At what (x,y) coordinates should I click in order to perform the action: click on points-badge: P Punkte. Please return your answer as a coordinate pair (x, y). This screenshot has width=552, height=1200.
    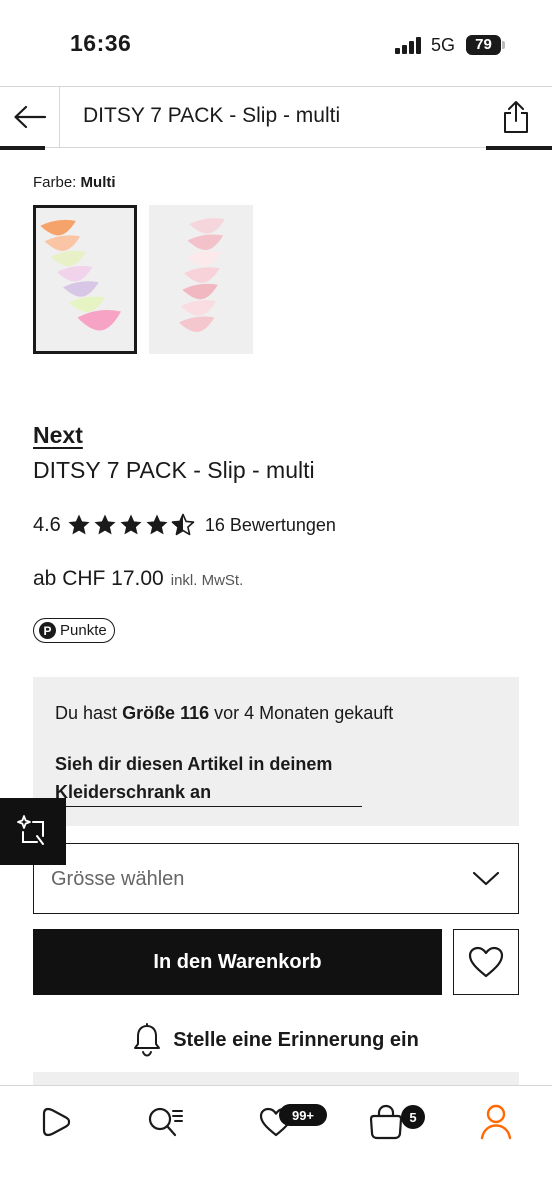
    Looking at the image, I should click on (74, 630).